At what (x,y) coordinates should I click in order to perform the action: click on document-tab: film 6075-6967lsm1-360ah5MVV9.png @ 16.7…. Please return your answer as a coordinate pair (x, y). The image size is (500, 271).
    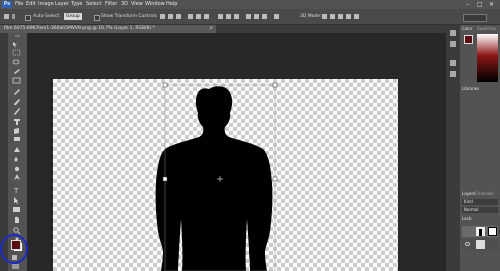
    Looking at the image, I should click on (108, 29).